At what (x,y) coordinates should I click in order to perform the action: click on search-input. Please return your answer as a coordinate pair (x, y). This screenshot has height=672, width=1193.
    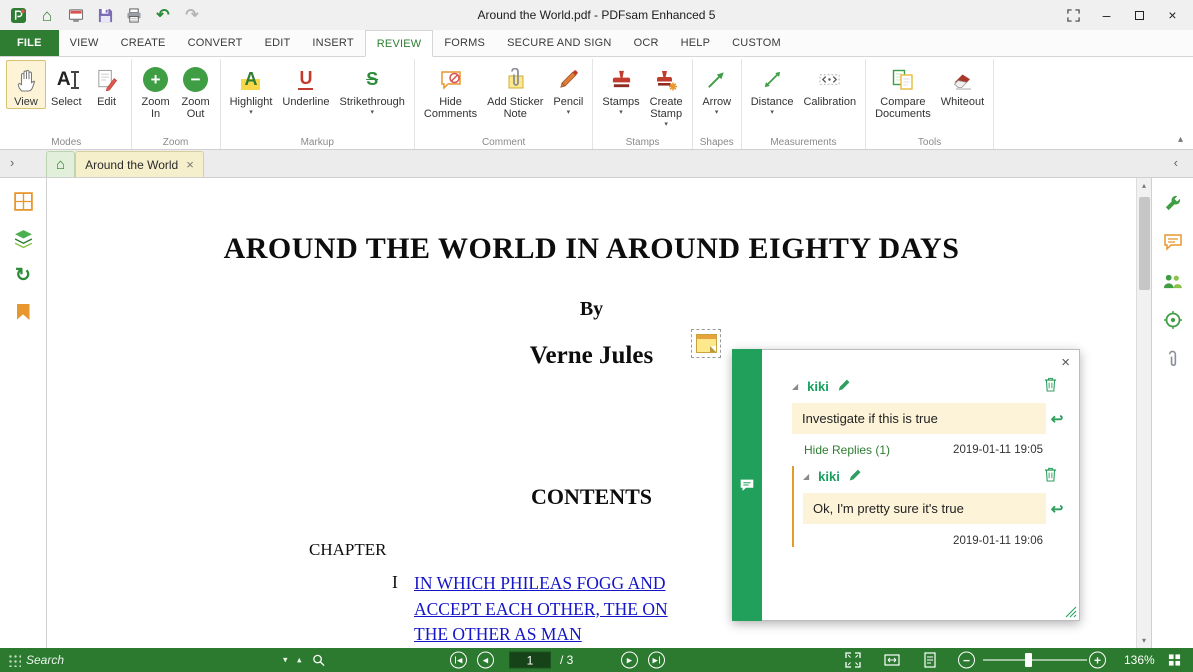
    Looking at the image, I should click on (146, 660).